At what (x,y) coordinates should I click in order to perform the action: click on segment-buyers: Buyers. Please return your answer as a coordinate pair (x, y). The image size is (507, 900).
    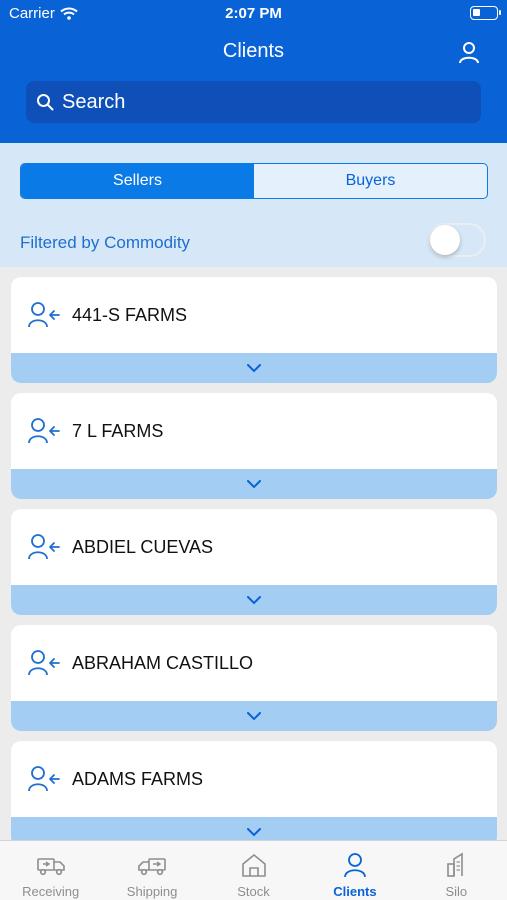
    Looking at the image, I should click on (370, 181).